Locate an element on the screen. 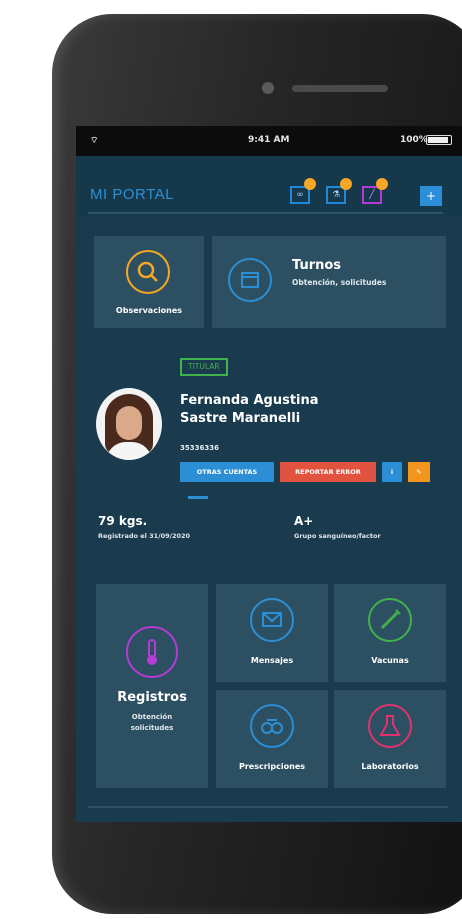 The height and width of the screenshot is (919, 462). vacunas-label: Vacunas is located at coordinates (390, 660).